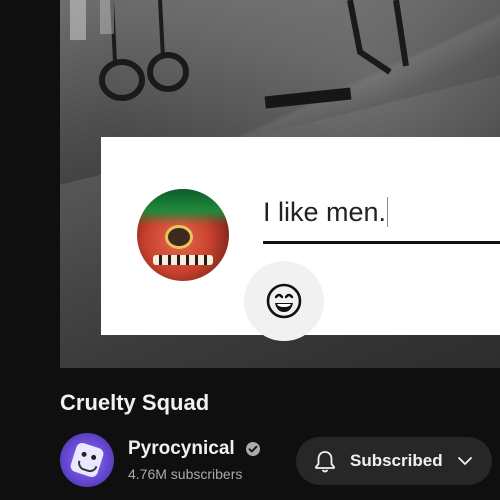 This screenshot has width=500, height=500. I want to click on bell-icon, so click(325, 462).